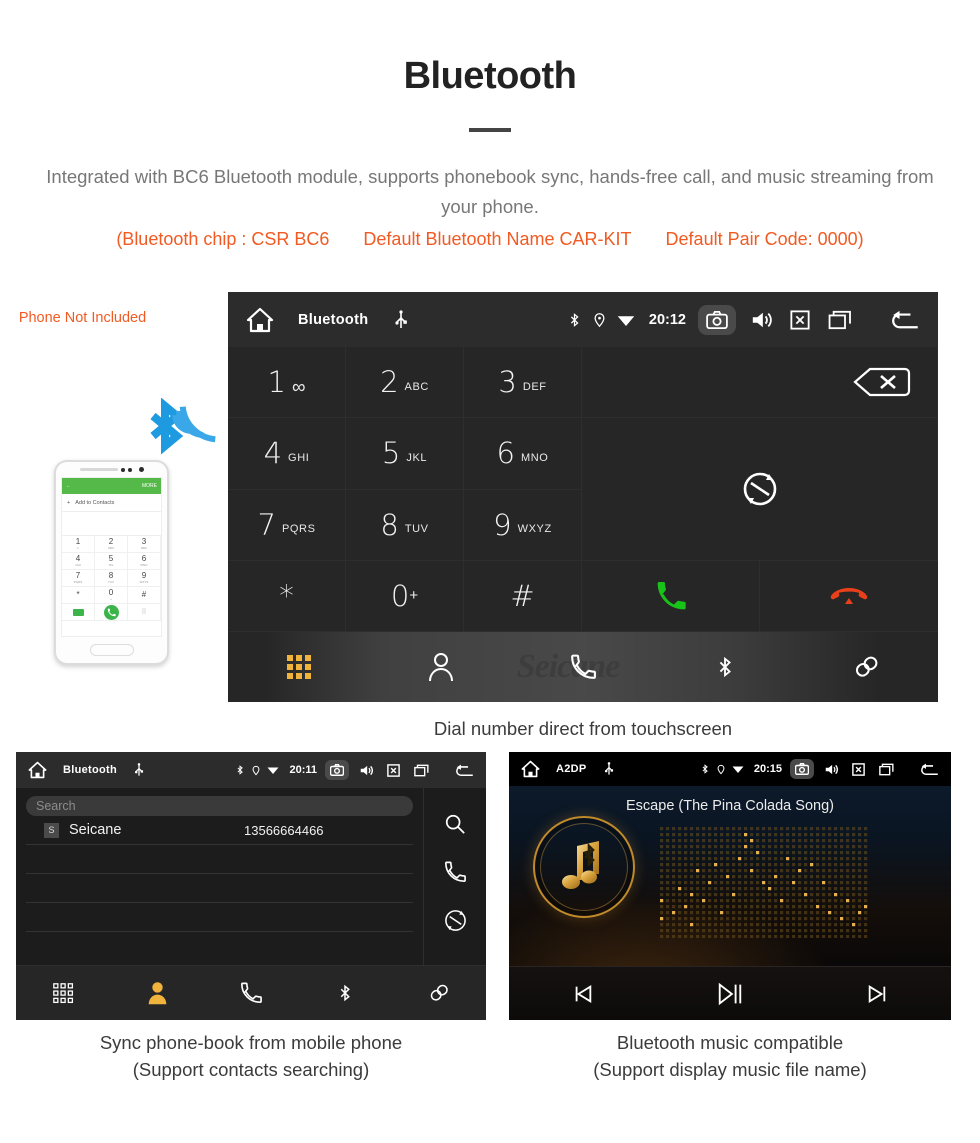  I want to click on phone-more-label: MORE, so click(149, 486).